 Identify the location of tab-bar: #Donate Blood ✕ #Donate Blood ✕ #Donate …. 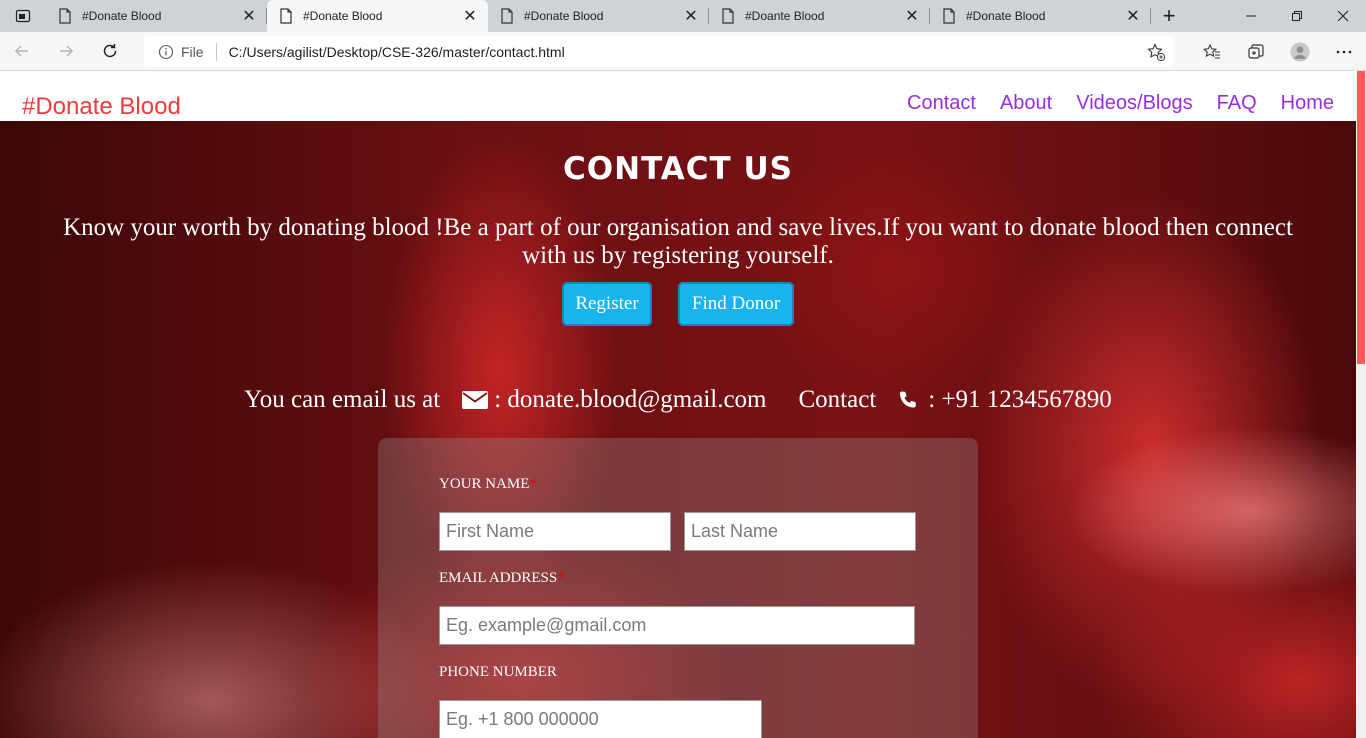
(683, 16).